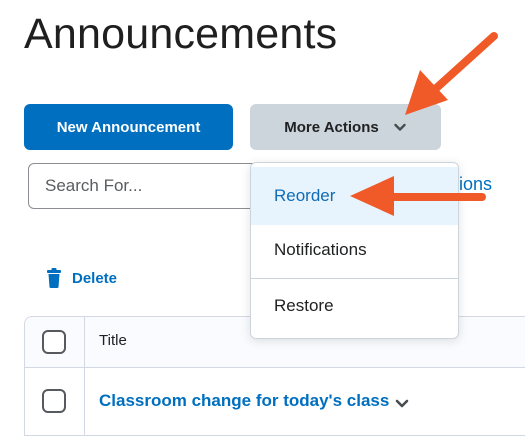  Describe the element at coordinates (305, 195) in the screenshot. I see `menu-item-label: Reorder` at that location.